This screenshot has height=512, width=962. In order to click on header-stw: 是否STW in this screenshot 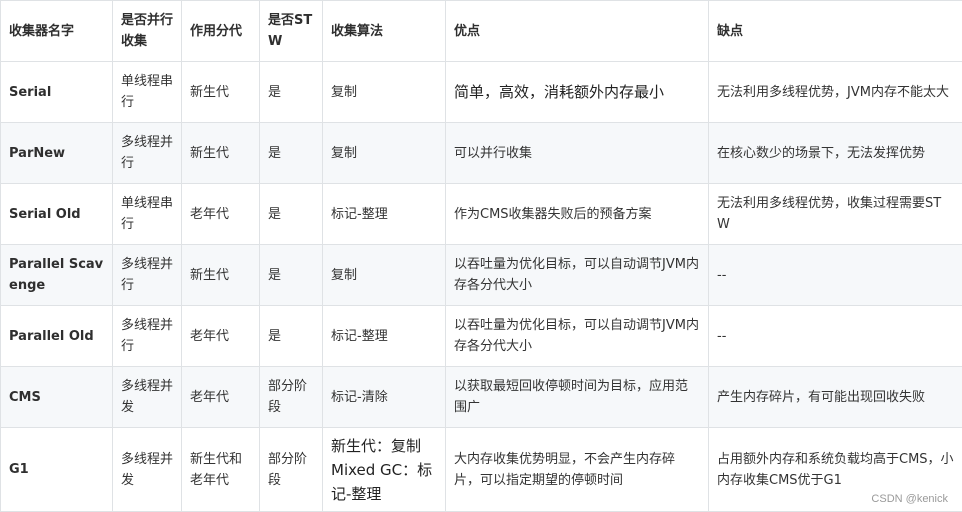, I will do `click(291, 31)`.